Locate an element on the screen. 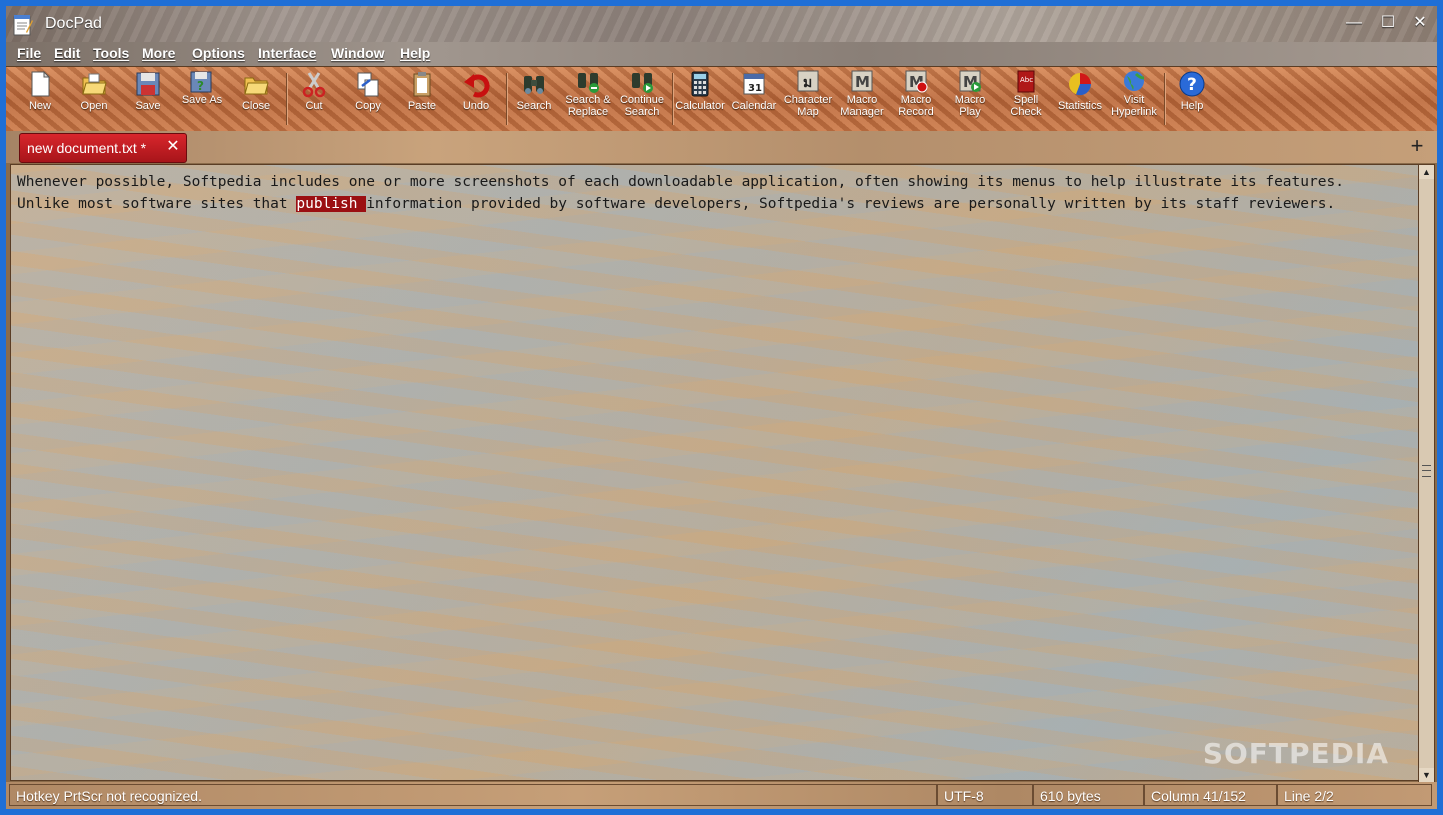  visit-hyperlink-label: Visit Hyperlink is located at coordinates (1134, 106).